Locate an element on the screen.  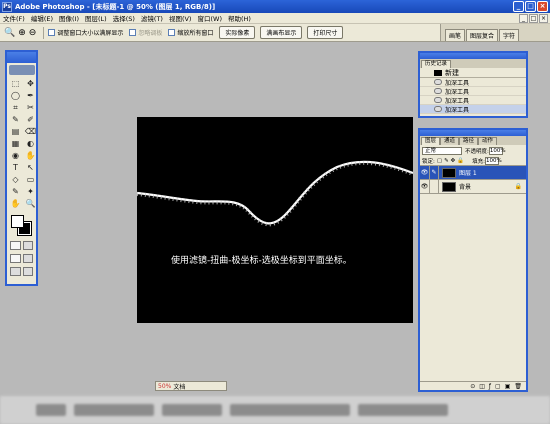
doc-close-button: × is located at coordinates (543, 18).